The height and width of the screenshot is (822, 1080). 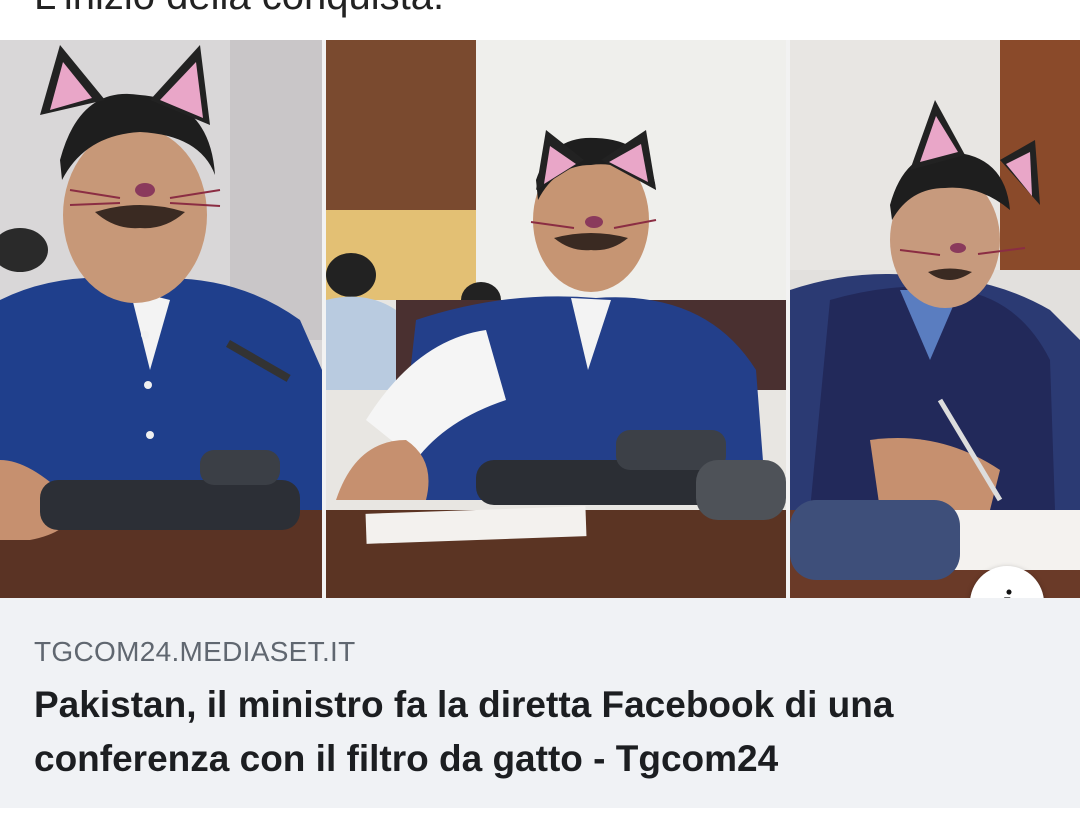 What do you see at coordinates (1006, 591) in the screenshot?
I see `info-icon-glyph: i` at bounding box center [1006, 591].